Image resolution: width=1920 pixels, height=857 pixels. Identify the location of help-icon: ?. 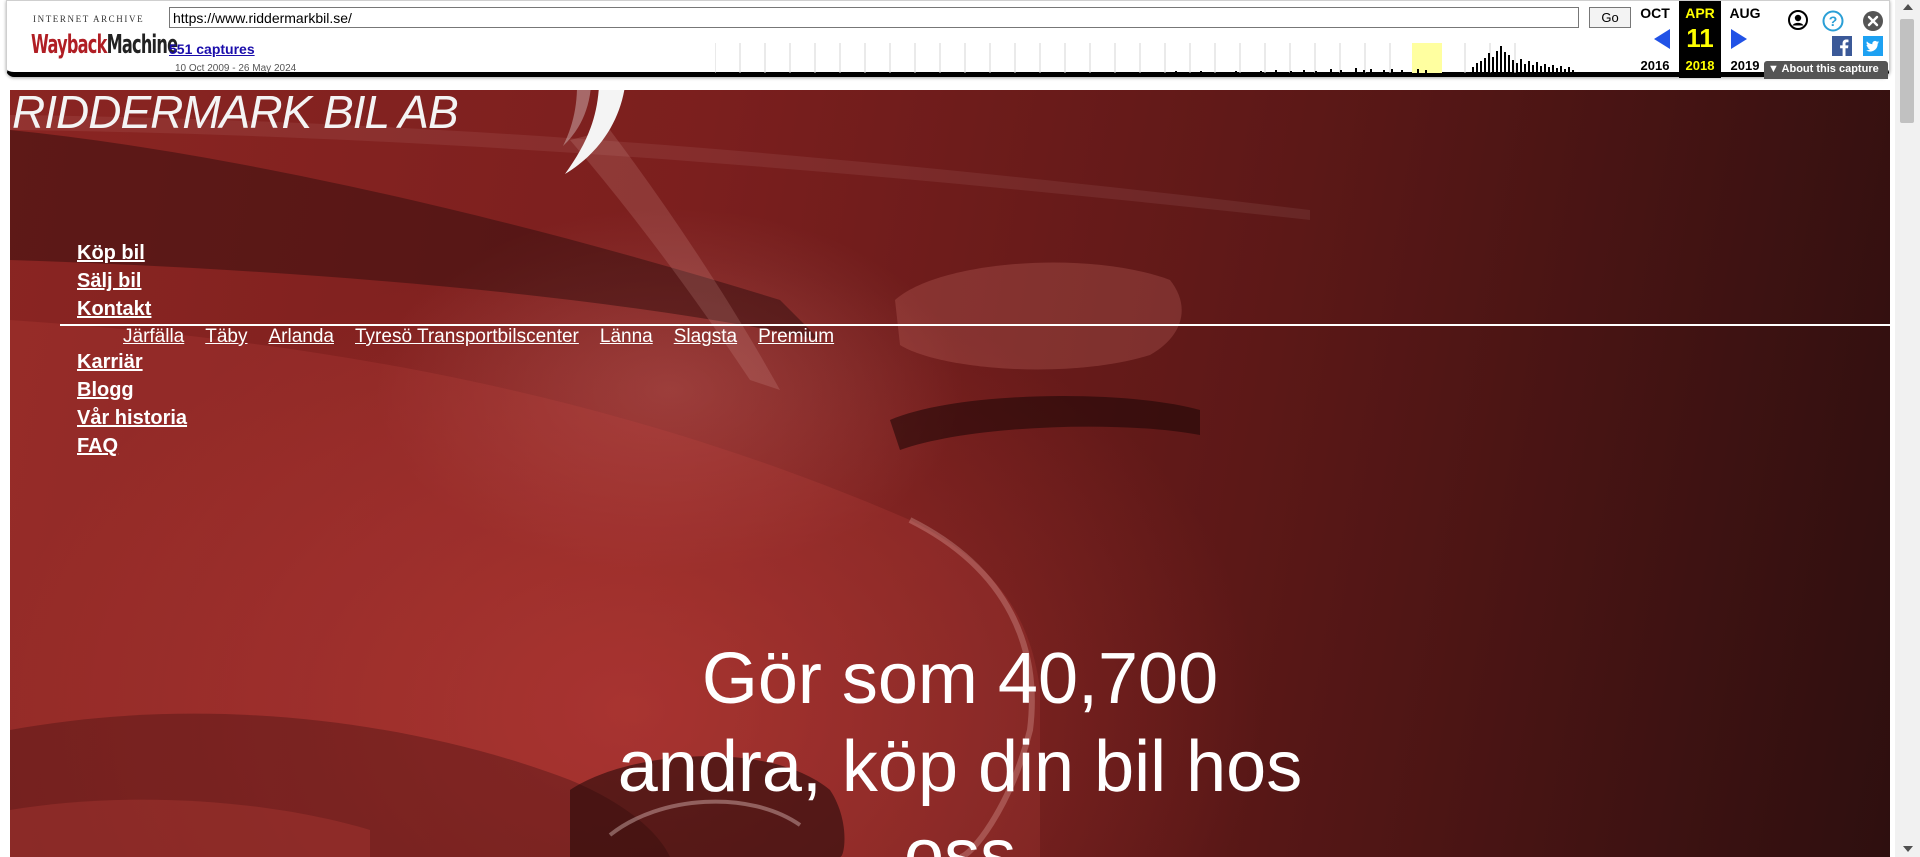
(1833, 21).